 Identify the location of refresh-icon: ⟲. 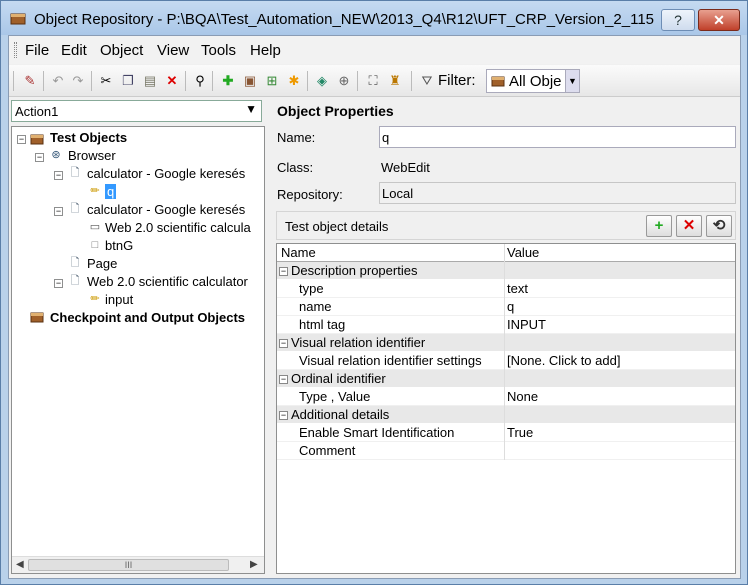
(719, 226).